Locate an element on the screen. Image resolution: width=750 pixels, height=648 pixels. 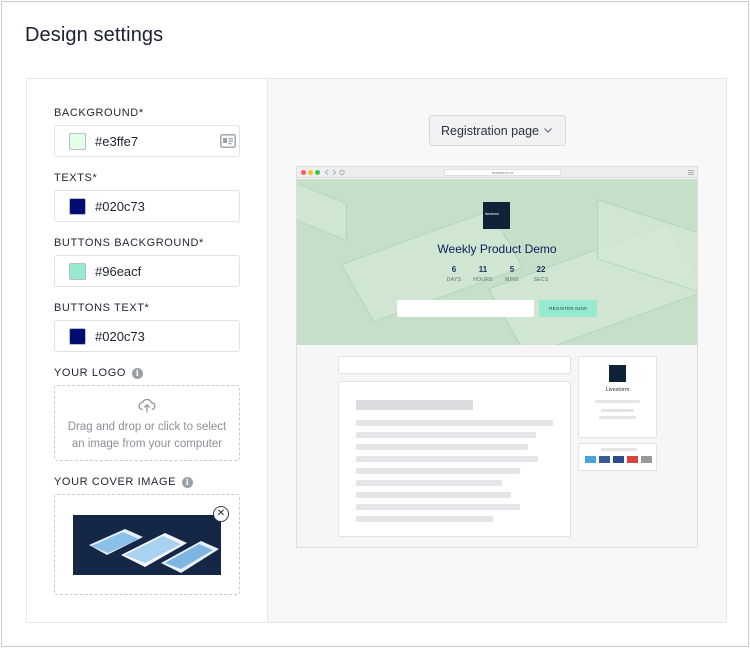
preview-logo: livestorm is located at coordinates (496, 215).